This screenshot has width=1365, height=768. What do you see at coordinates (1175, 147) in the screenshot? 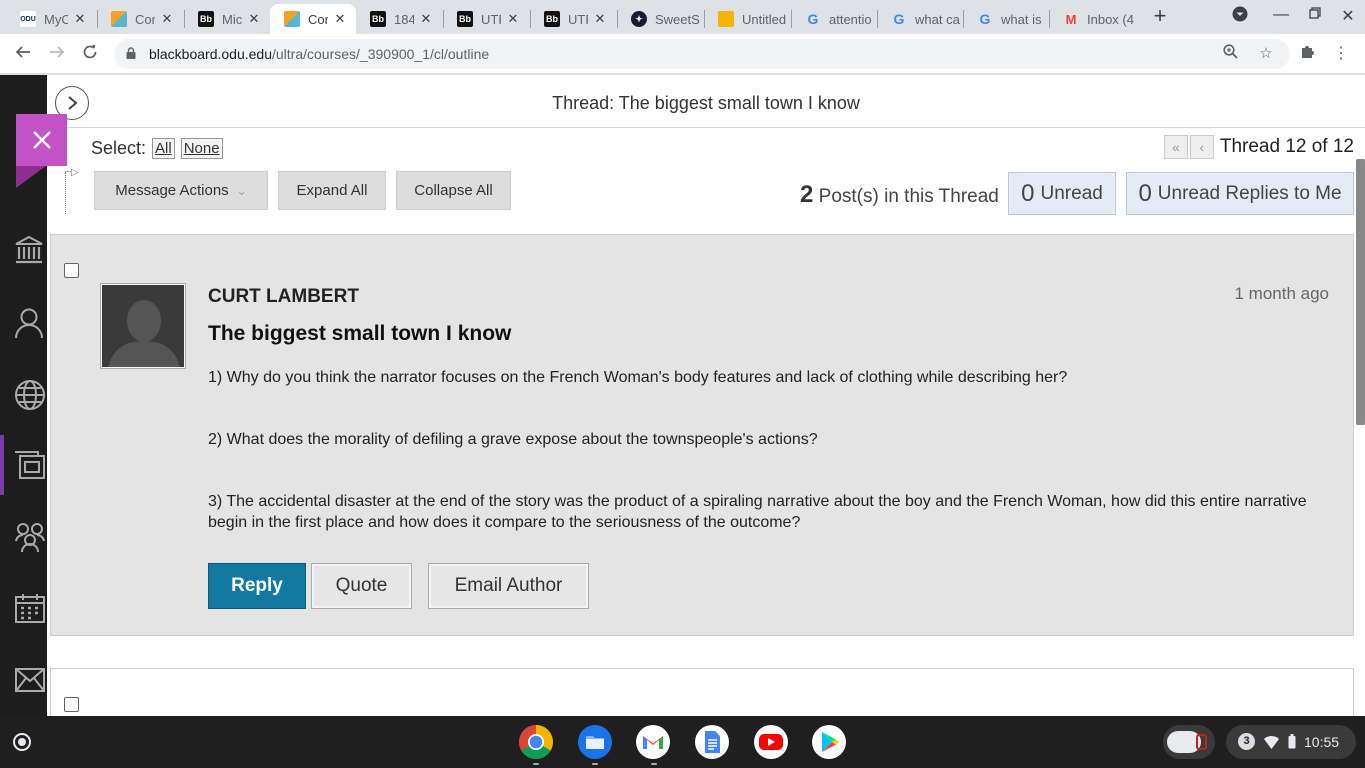
I see `first-thread-icon: «` at bounding box center [1175, 147].